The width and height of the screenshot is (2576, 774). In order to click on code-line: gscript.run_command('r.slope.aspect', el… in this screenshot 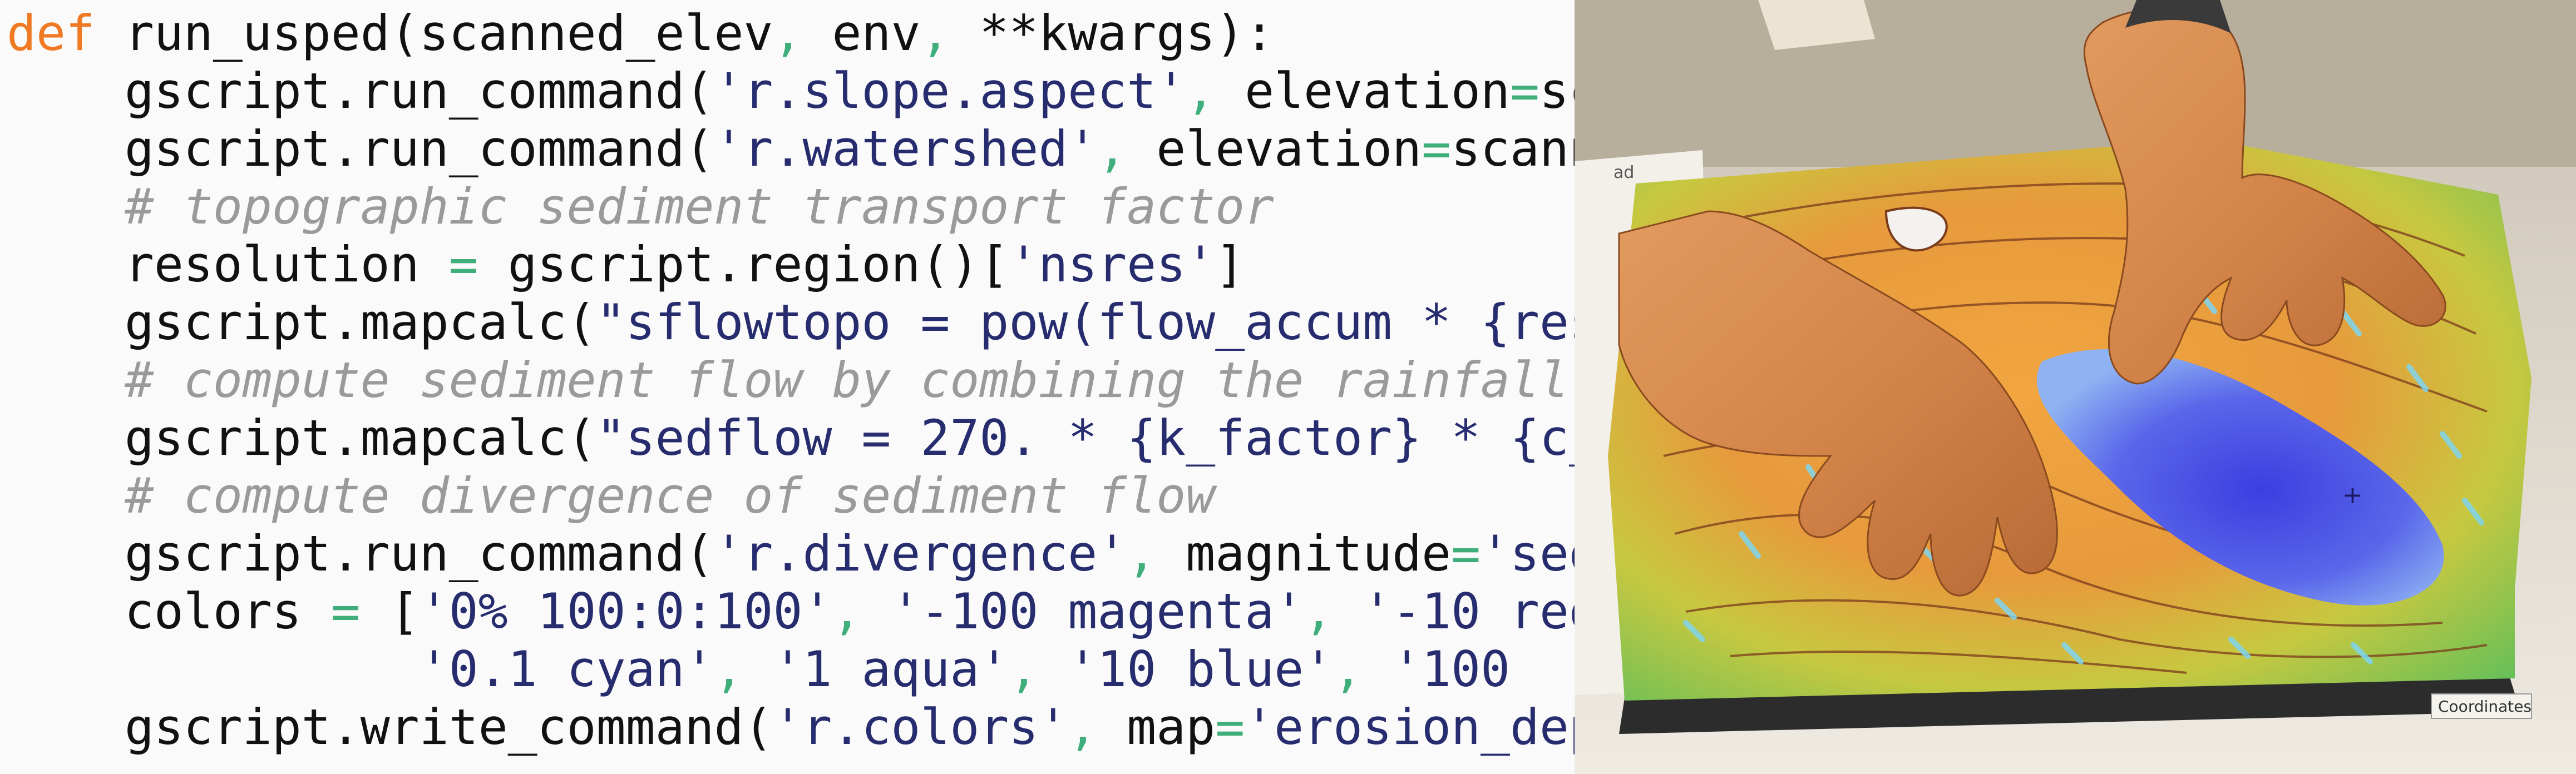, I will do `click(791, 91)`.